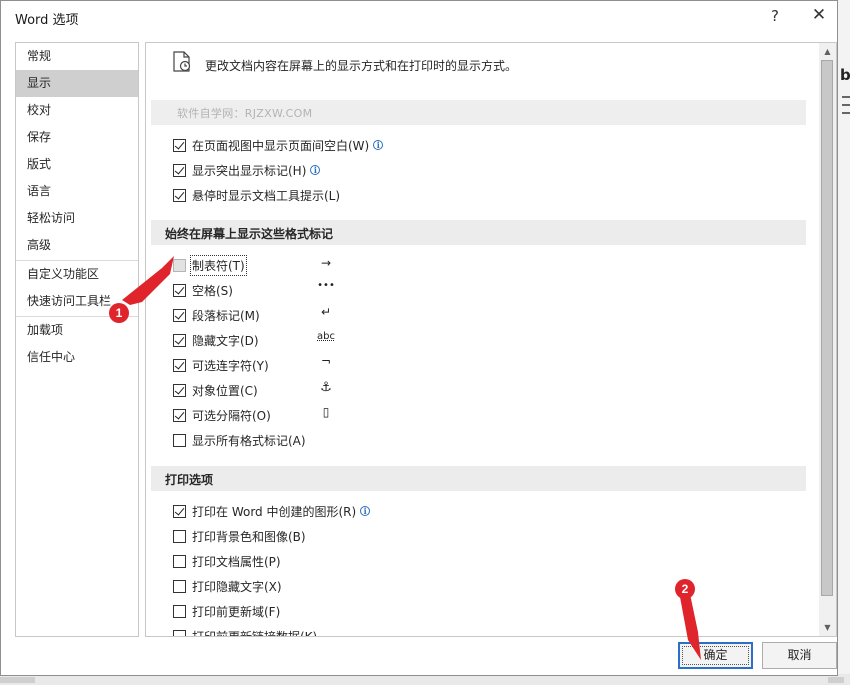 Image resolution: width=850 pixels, height=685 pixels. I want to click on help-button: ?, so click(775, 17).